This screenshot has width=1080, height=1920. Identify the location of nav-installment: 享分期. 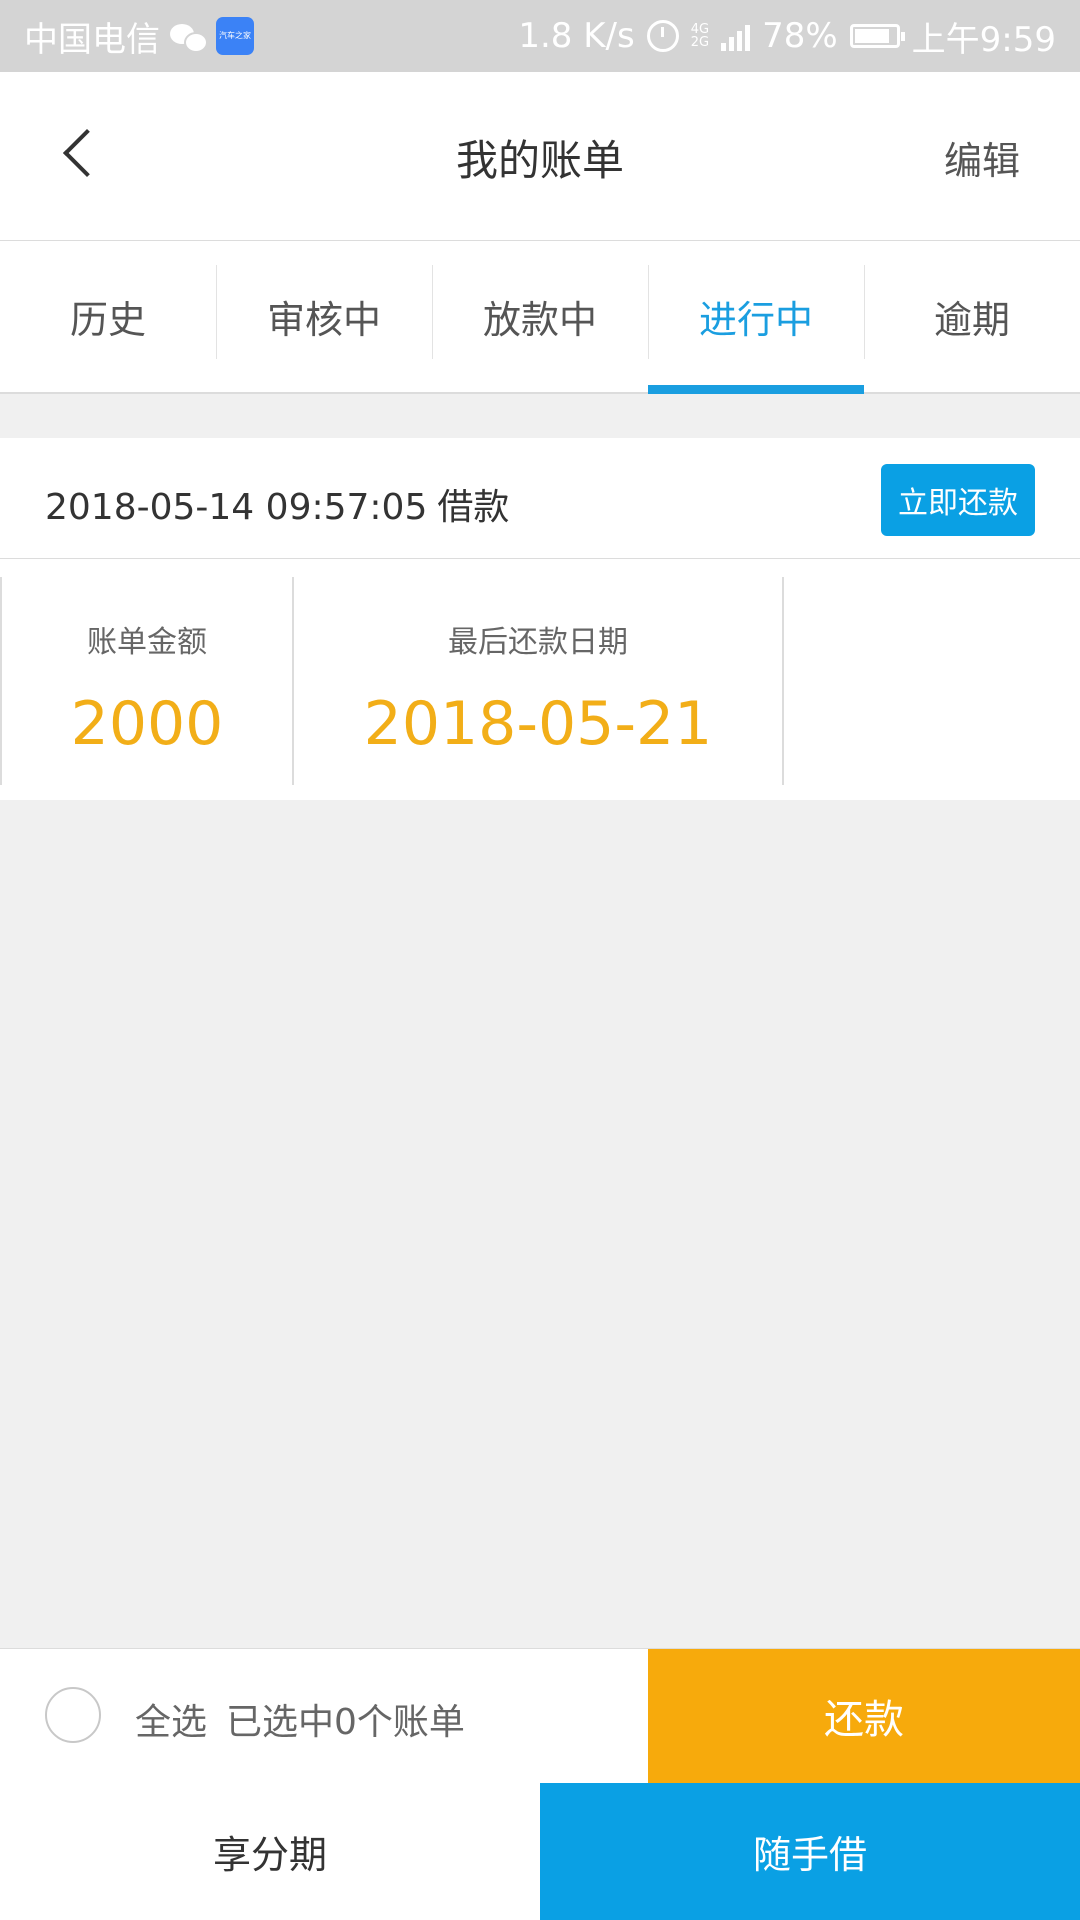
(270, 1851).